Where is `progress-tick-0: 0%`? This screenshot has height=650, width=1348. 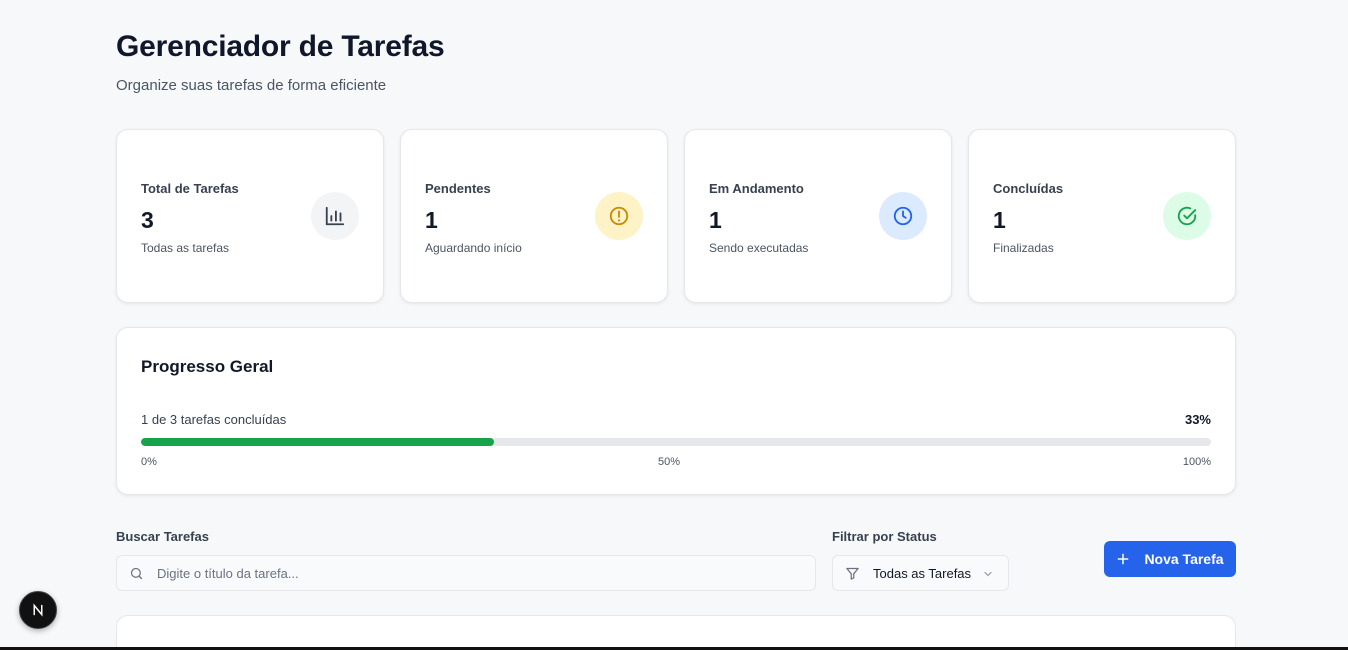 progress-tick-0: 0% is located at coordinates (149, 462).